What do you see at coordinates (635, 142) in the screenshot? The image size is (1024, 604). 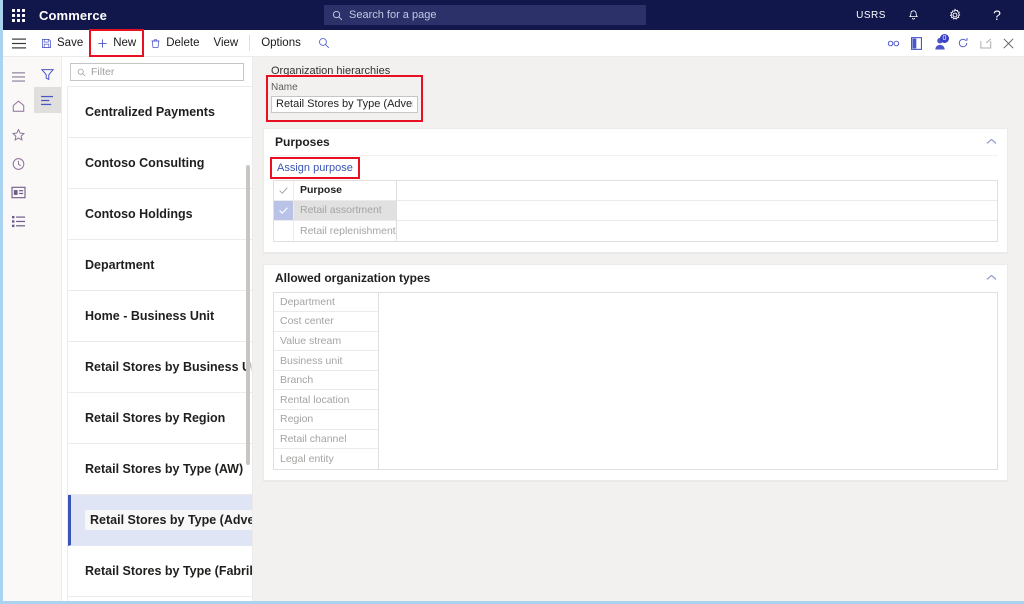 I see `purposes-header: Purposes` at bounding box center [635, 142].